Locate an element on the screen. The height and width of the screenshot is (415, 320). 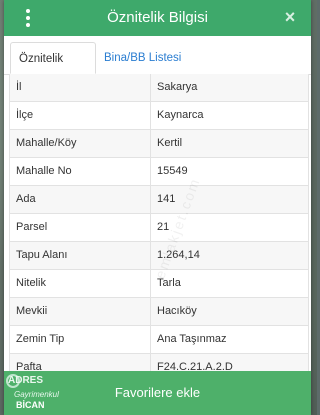
table-row: Zemin Tip Ana Taşınmaz is located at coordinates (159, 340).